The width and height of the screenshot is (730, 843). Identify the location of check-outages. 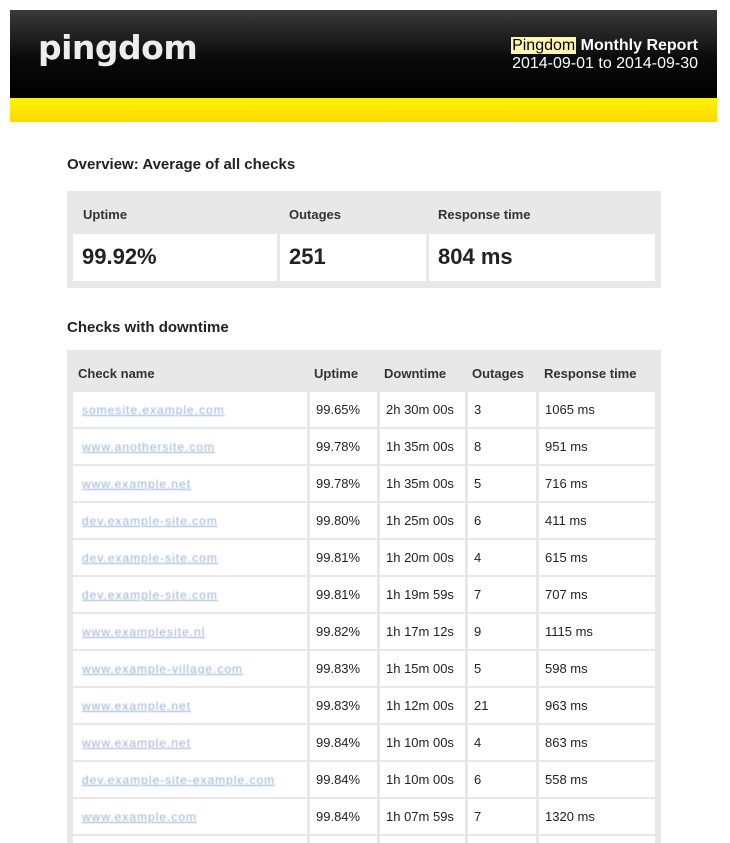
(502, 839).